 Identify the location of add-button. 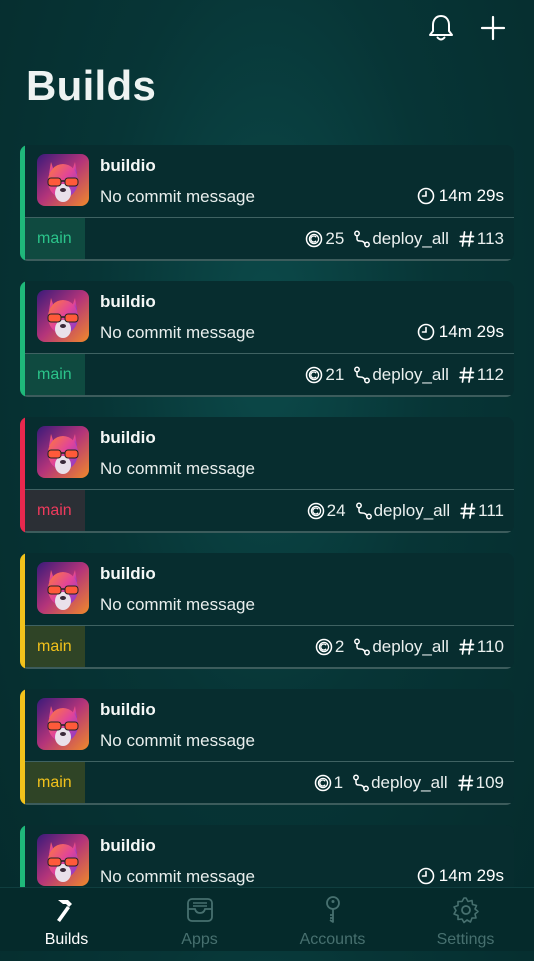
(493, 28).